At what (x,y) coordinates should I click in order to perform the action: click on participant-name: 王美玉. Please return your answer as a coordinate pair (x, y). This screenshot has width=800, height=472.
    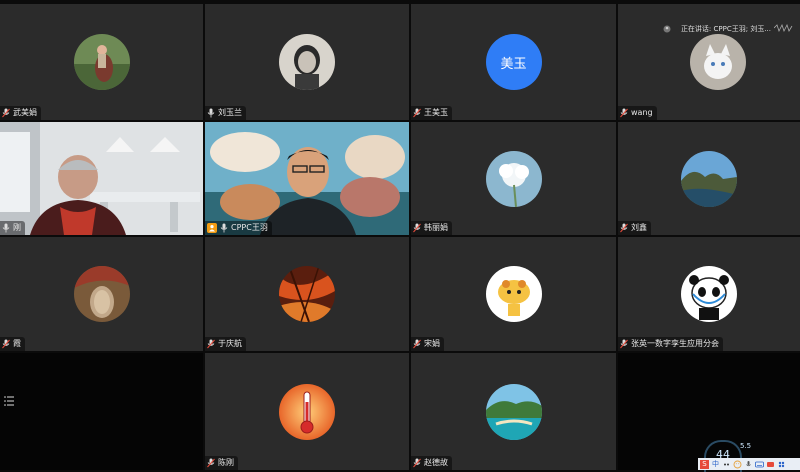
    Looking at the image, I should click on (436, 112).